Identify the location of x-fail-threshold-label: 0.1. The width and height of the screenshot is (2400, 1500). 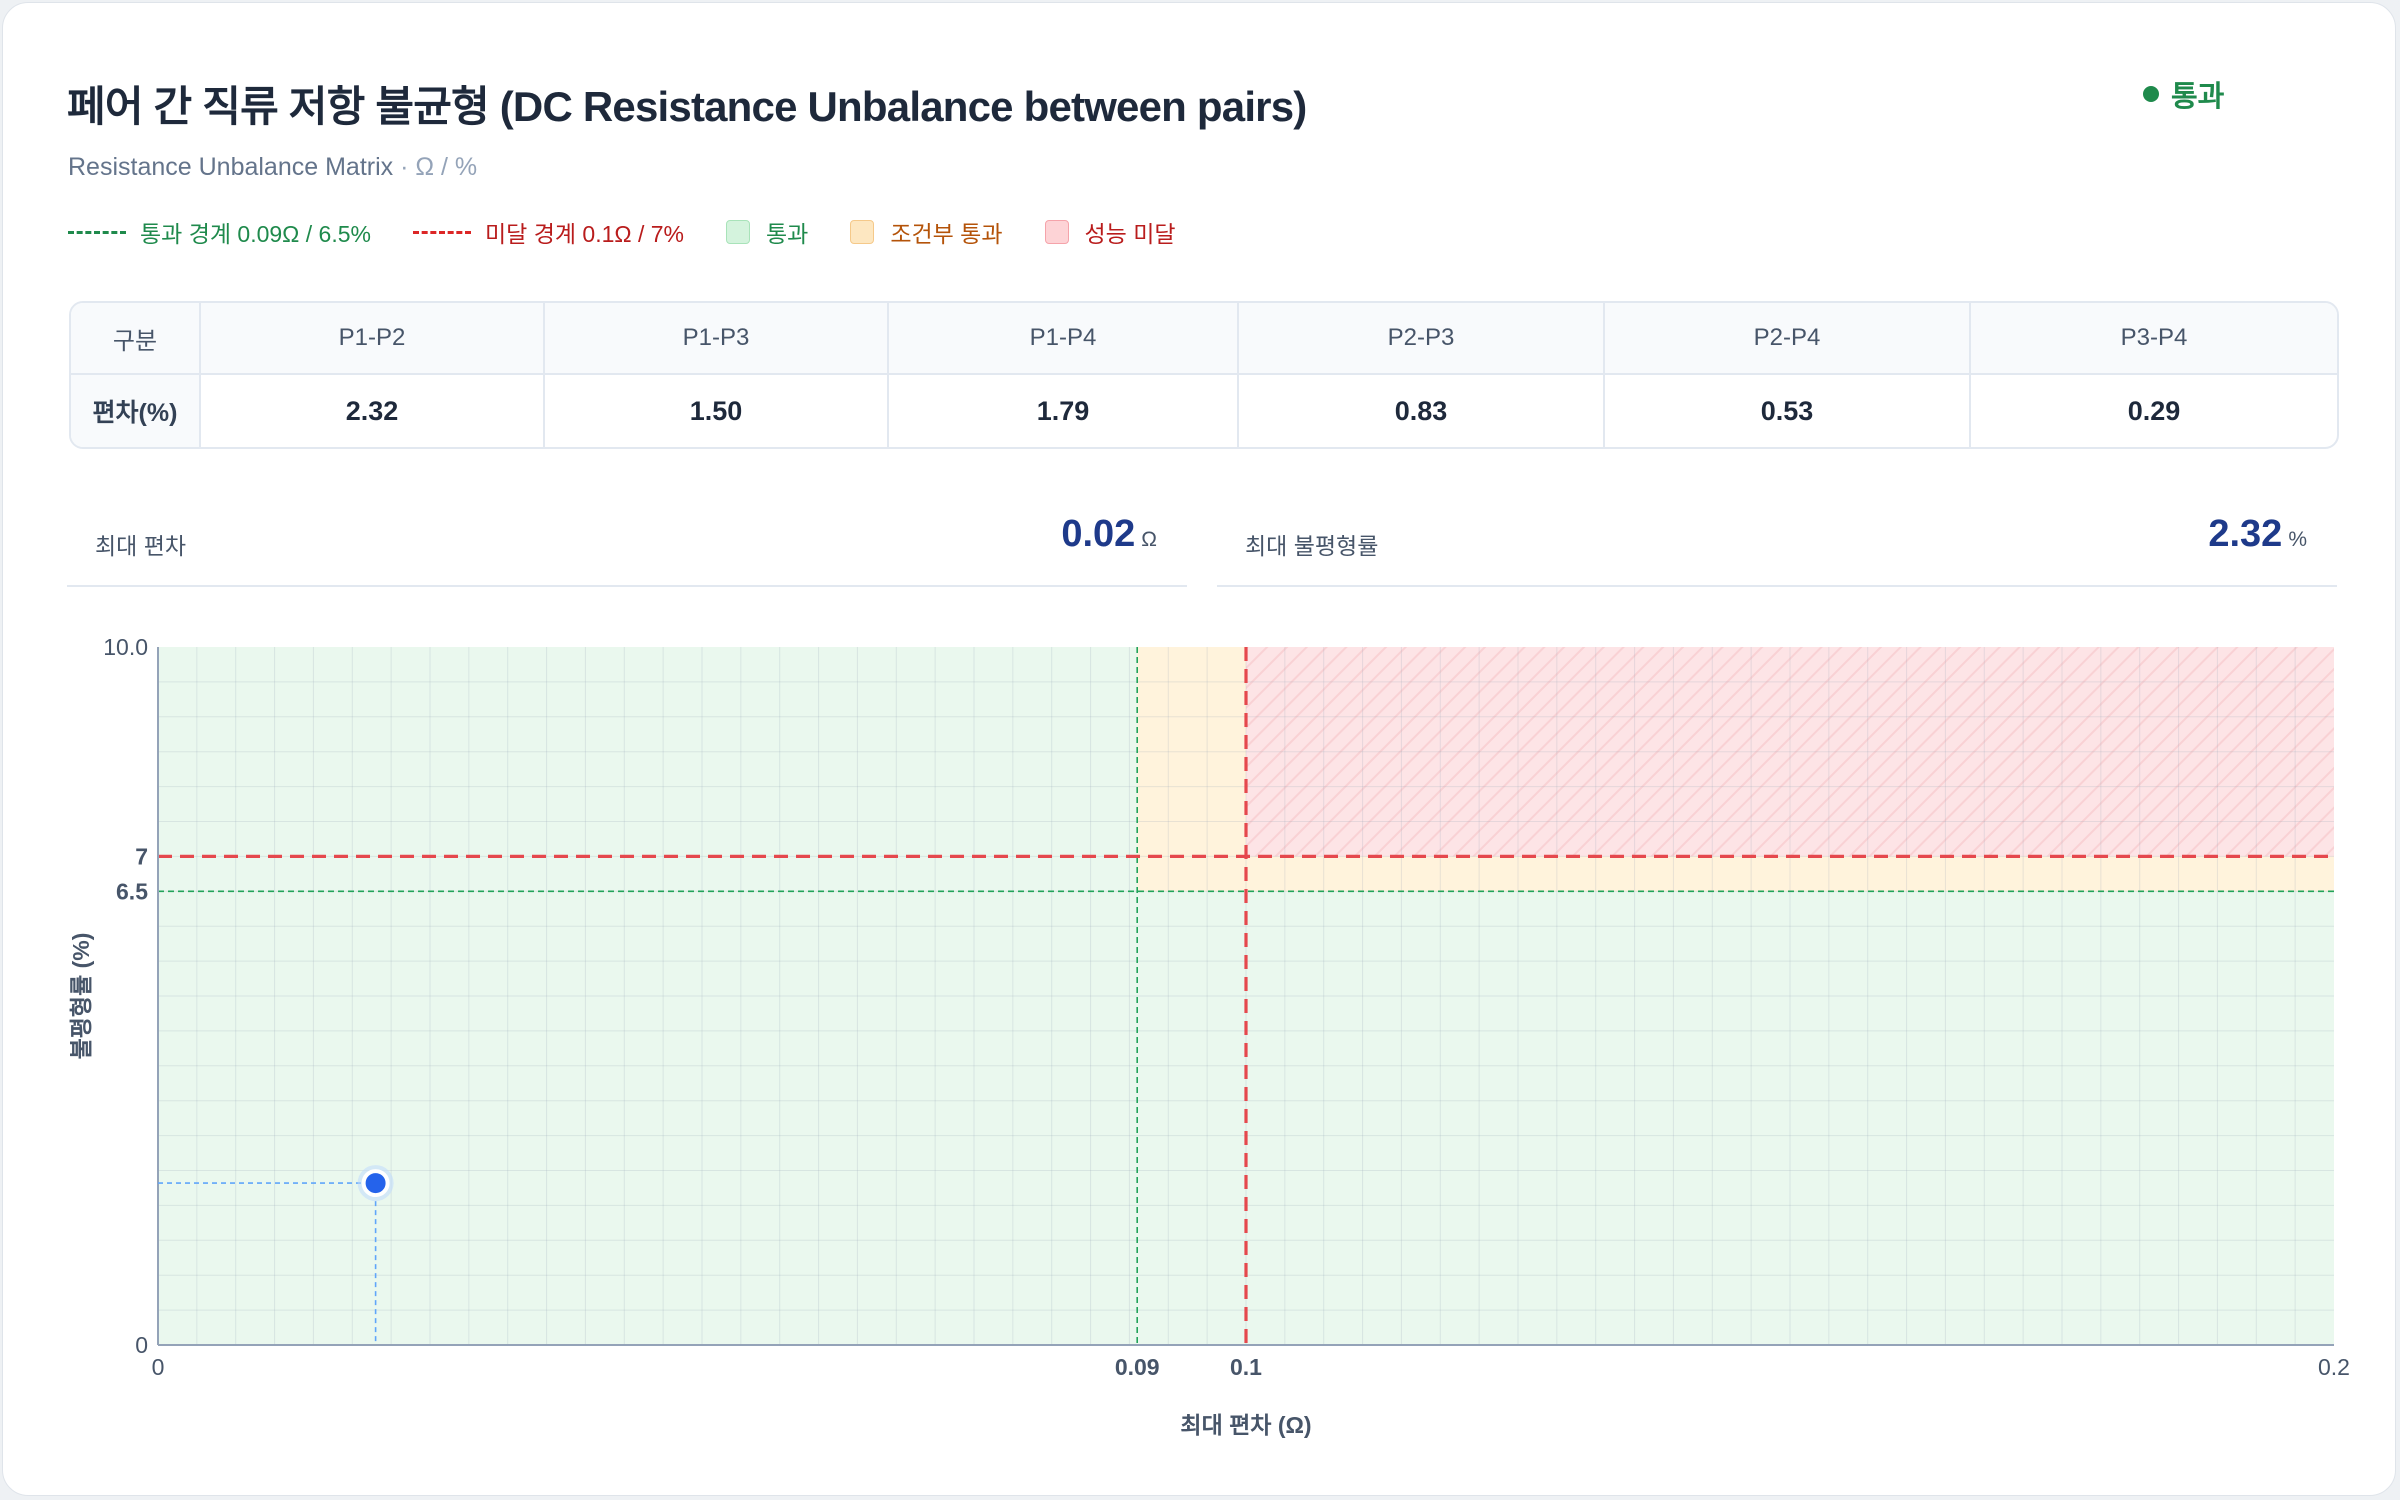
(1246, 1367).